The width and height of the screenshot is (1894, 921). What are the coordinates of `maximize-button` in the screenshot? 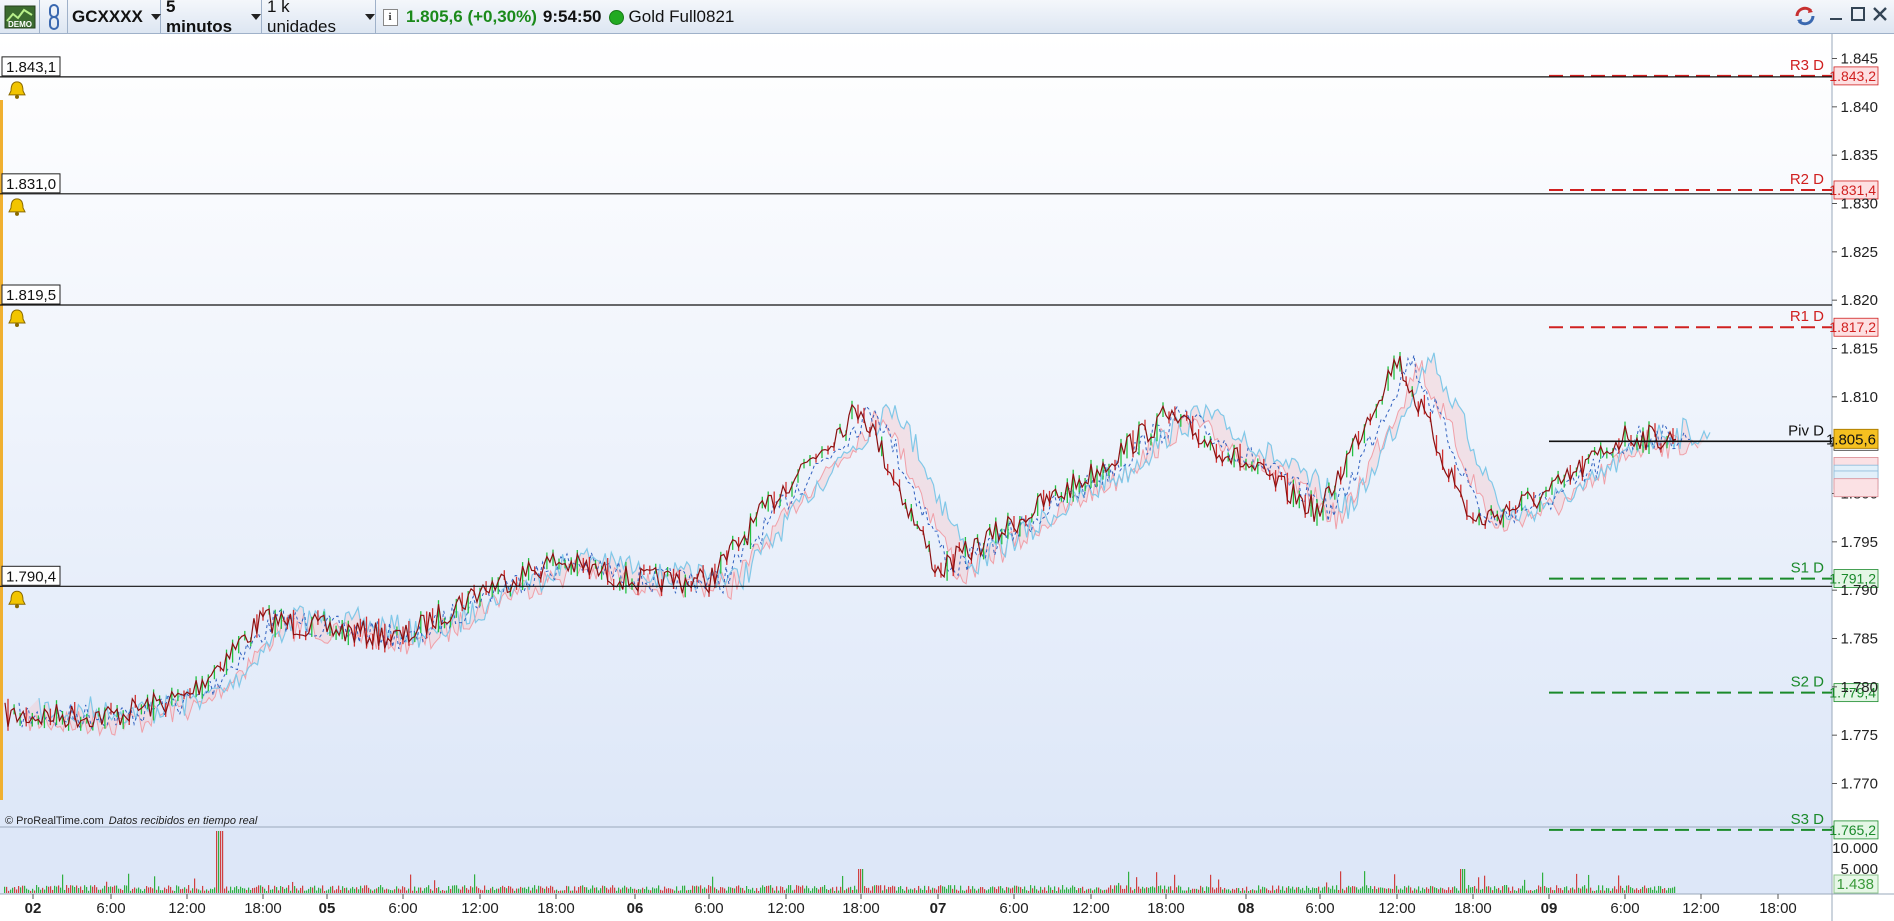 It's located at (1858, 16).